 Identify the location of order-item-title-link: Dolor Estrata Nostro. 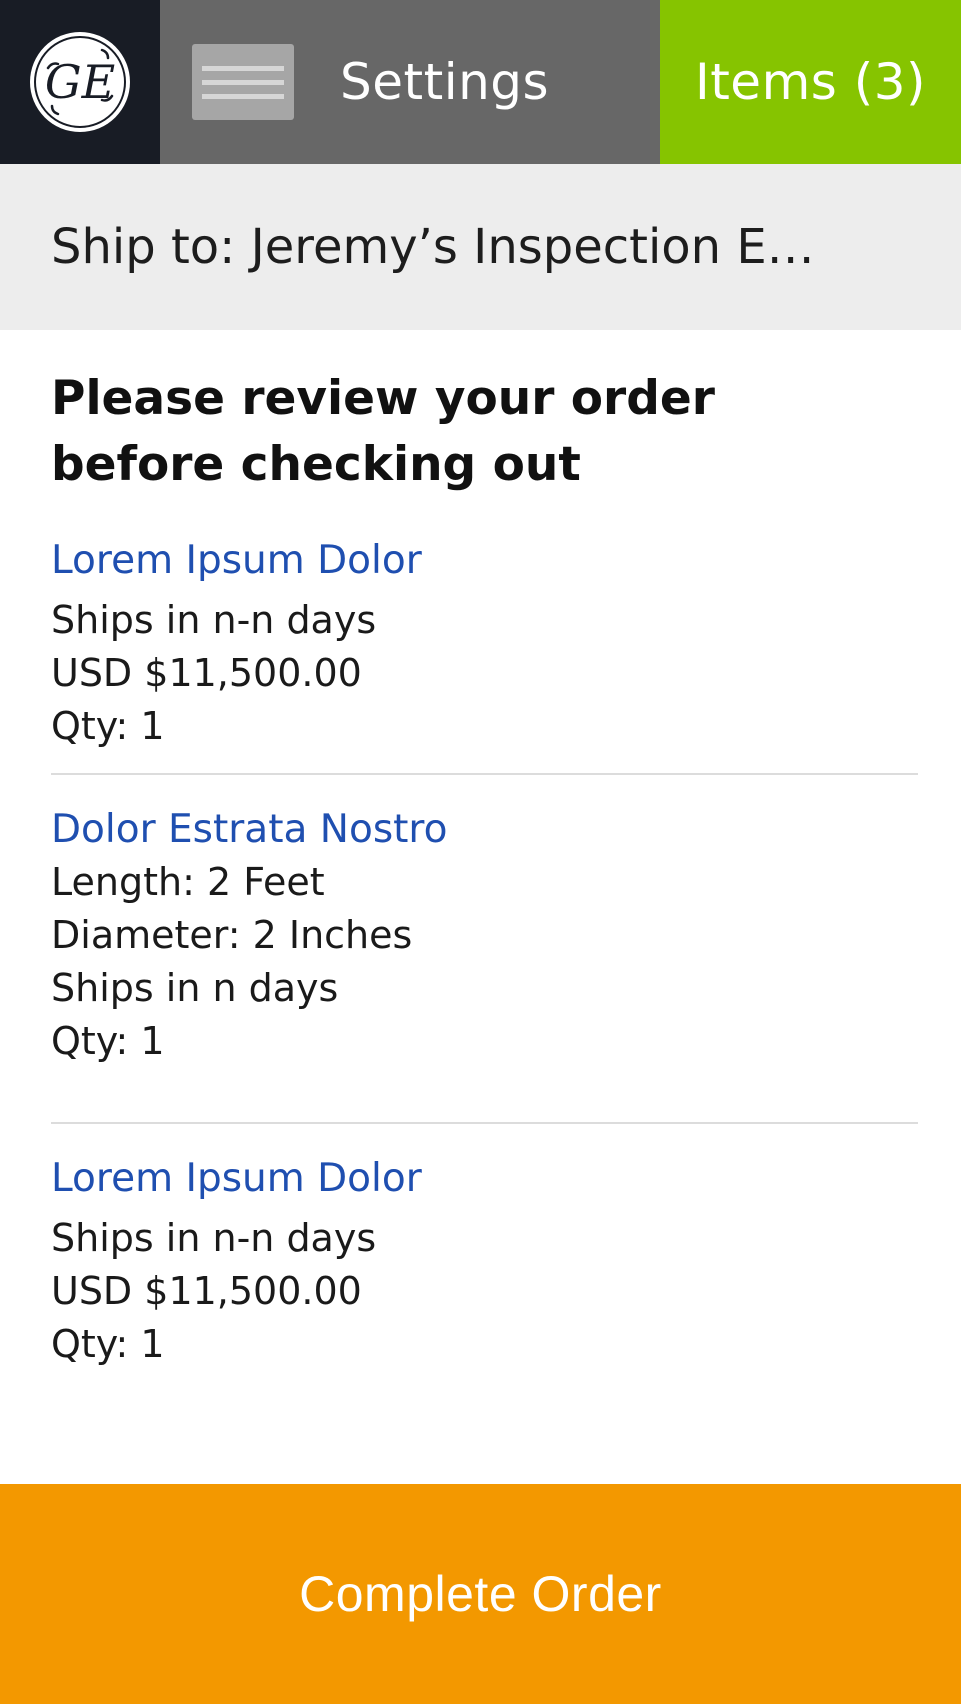
(484, 829).